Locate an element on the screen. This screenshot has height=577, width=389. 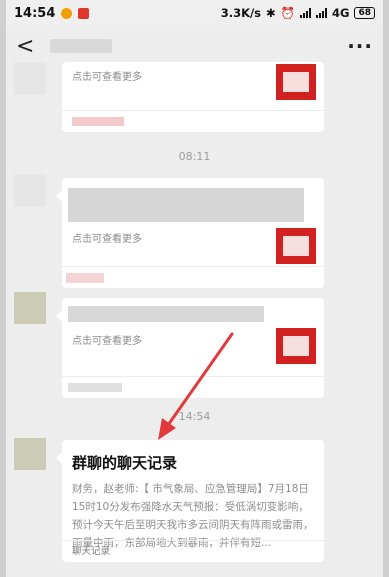
signal-icon is located at coordinates (306, 13).